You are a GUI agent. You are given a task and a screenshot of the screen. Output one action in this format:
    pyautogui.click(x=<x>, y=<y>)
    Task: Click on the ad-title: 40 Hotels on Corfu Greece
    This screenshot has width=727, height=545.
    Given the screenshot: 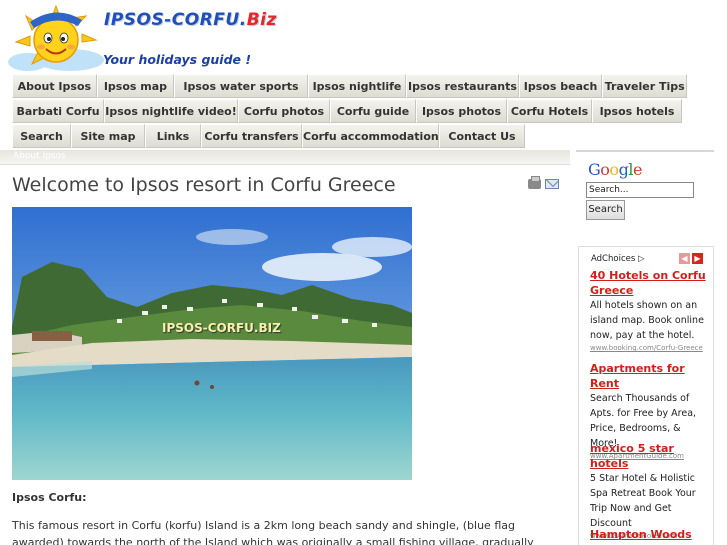 What is the action you would take?
    pyautogui.click(x=649, y=283)
    